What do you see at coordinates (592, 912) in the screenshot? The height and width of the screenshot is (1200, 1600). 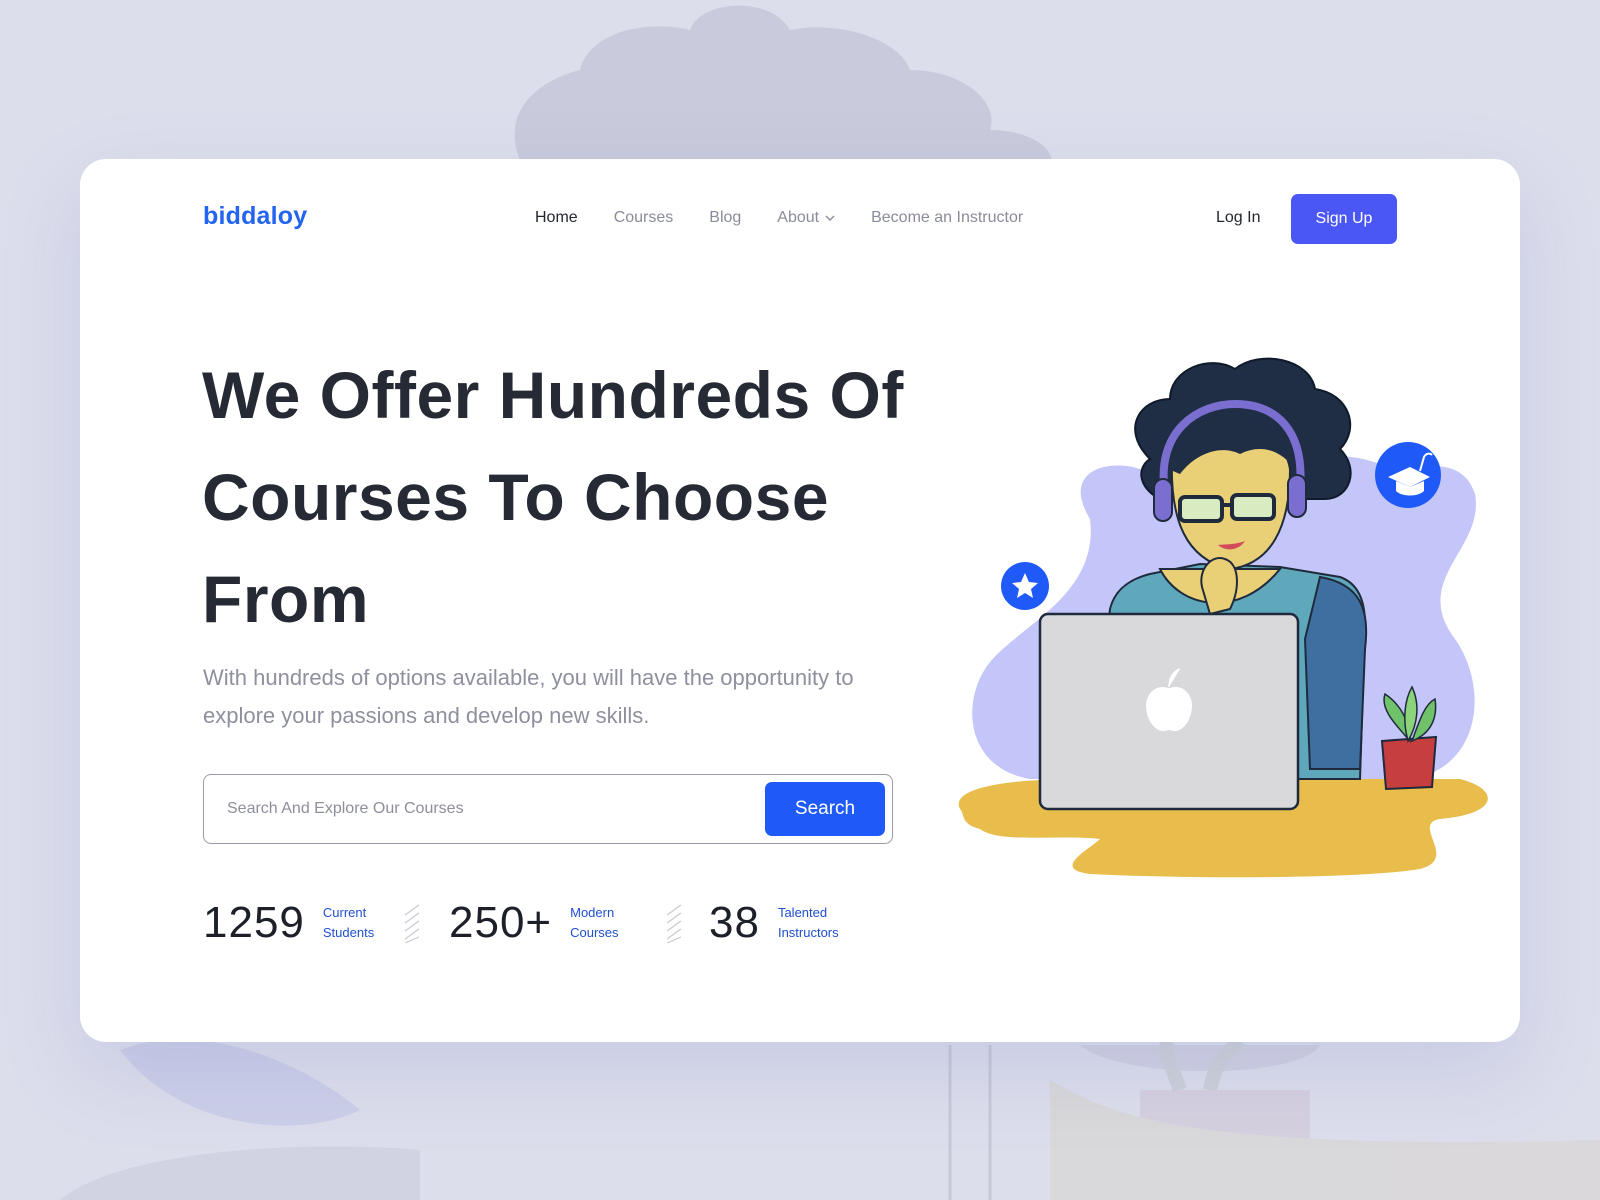 I see `stat-label-line: Modern` at bounding box center [592, 912].